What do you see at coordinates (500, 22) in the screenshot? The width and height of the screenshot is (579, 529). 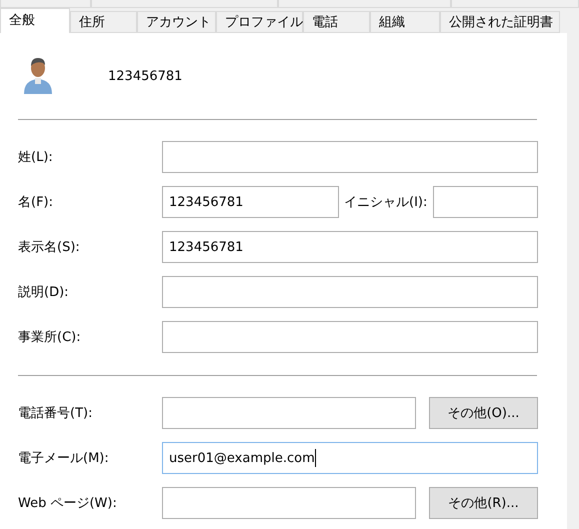 I see `tab: 公開された証明書` at bounding box center [500, 22].